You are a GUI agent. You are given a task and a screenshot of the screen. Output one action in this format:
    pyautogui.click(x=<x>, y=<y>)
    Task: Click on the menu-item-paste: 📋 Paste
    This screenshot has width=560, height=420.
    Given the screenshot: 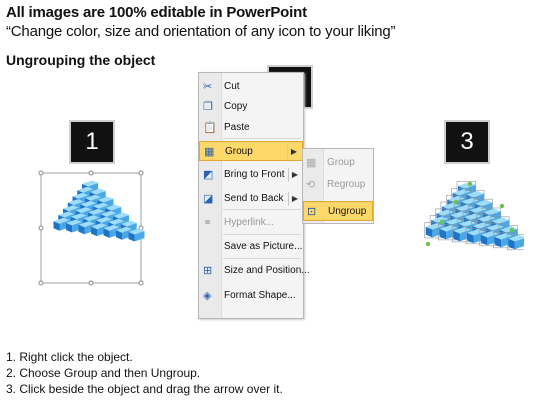 What is the action you would take?
    pyautogui.click(x=251, y=128)
    